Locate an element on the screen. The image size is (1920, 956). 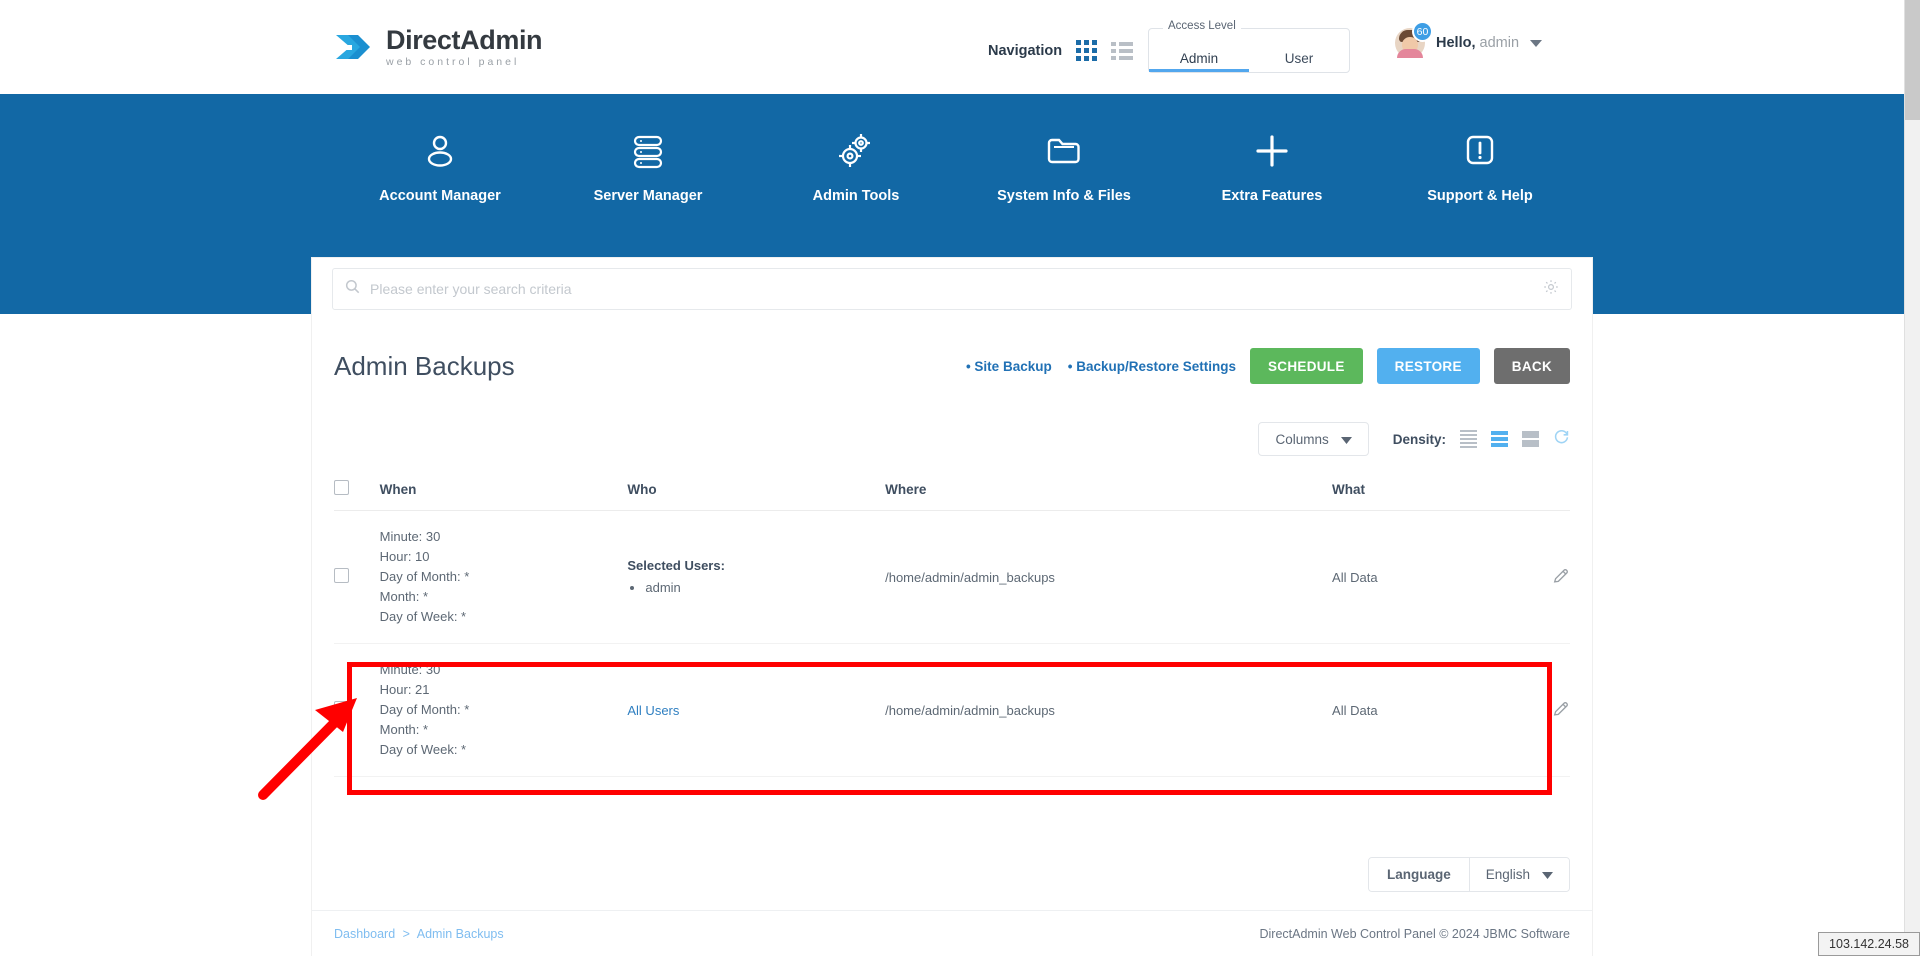
cell-where: /home/admin/admin_backups is located at coordinates (1109, 577).